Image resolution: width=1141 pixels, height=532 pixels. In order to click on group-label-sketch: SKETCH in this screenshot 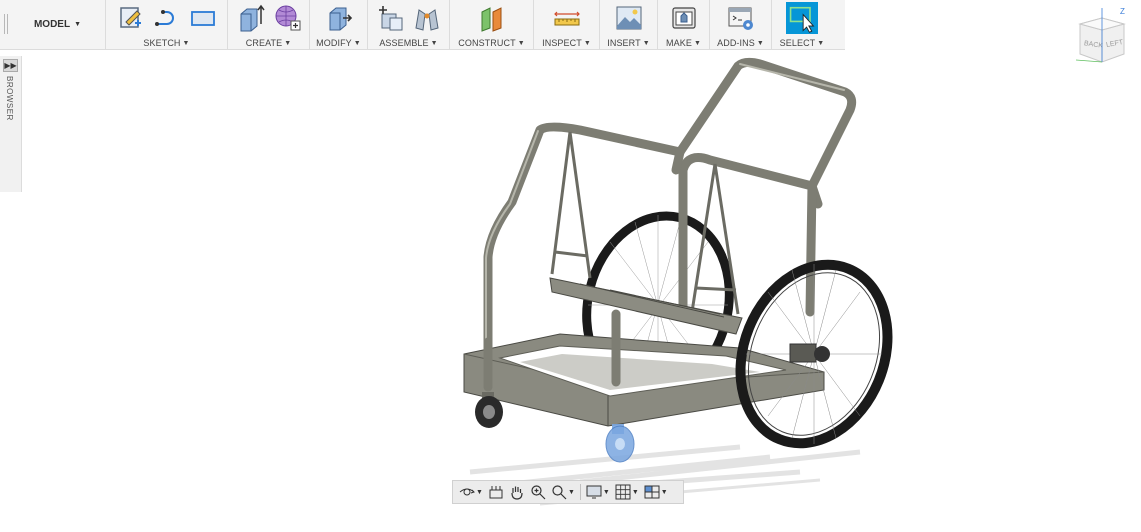, I will do `click(161, 43)`.